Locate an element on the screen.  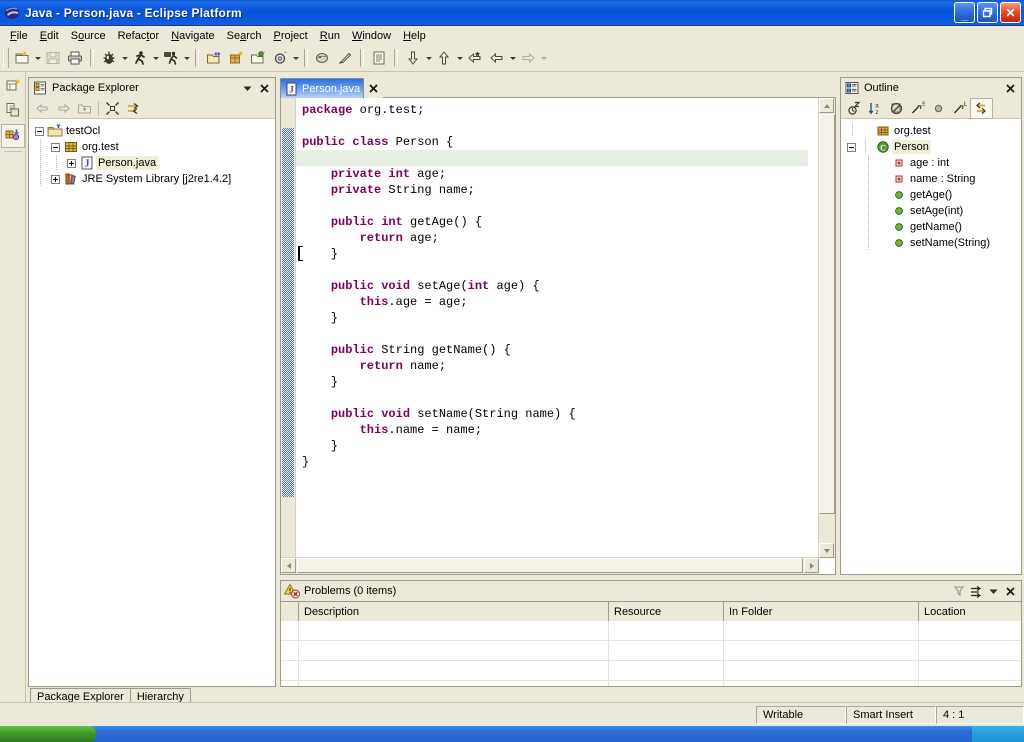
debug-button is located at coordinates (109, 58).